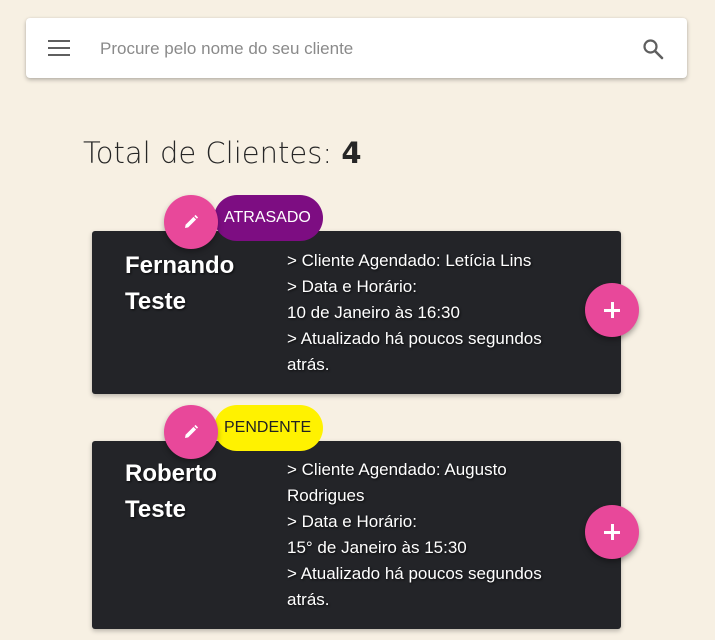 This screenshot has width=715, height=640. Describe the element at coordinates (360, 49) in the screenshot. I see `search-input` at that location.